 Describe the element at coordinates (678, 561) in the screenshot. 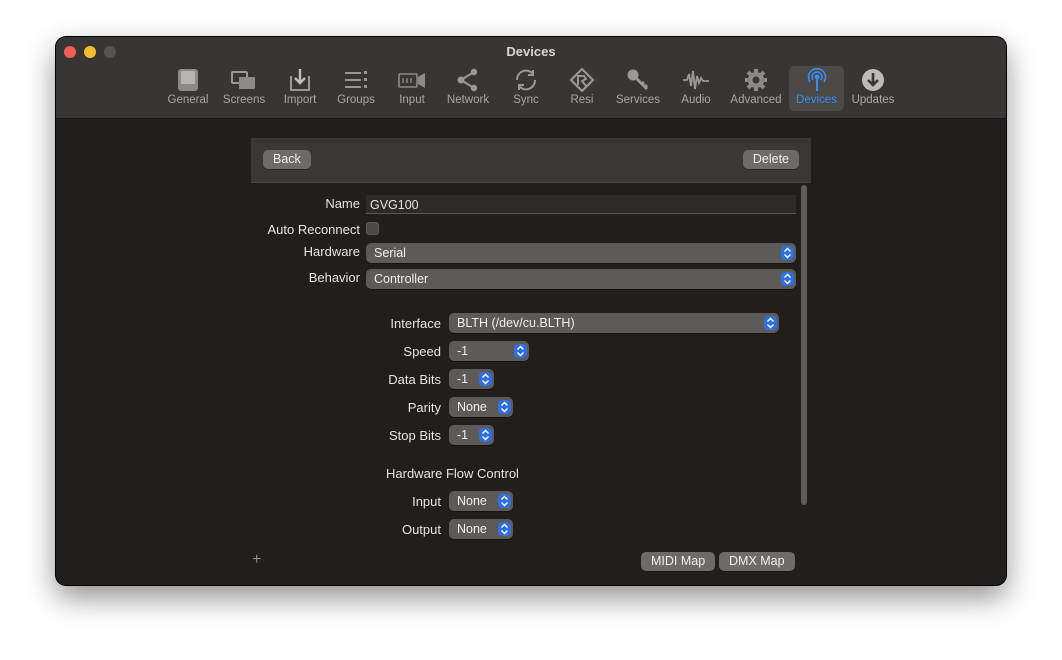

I see `midi-map-button: MIDI Map` at that location.